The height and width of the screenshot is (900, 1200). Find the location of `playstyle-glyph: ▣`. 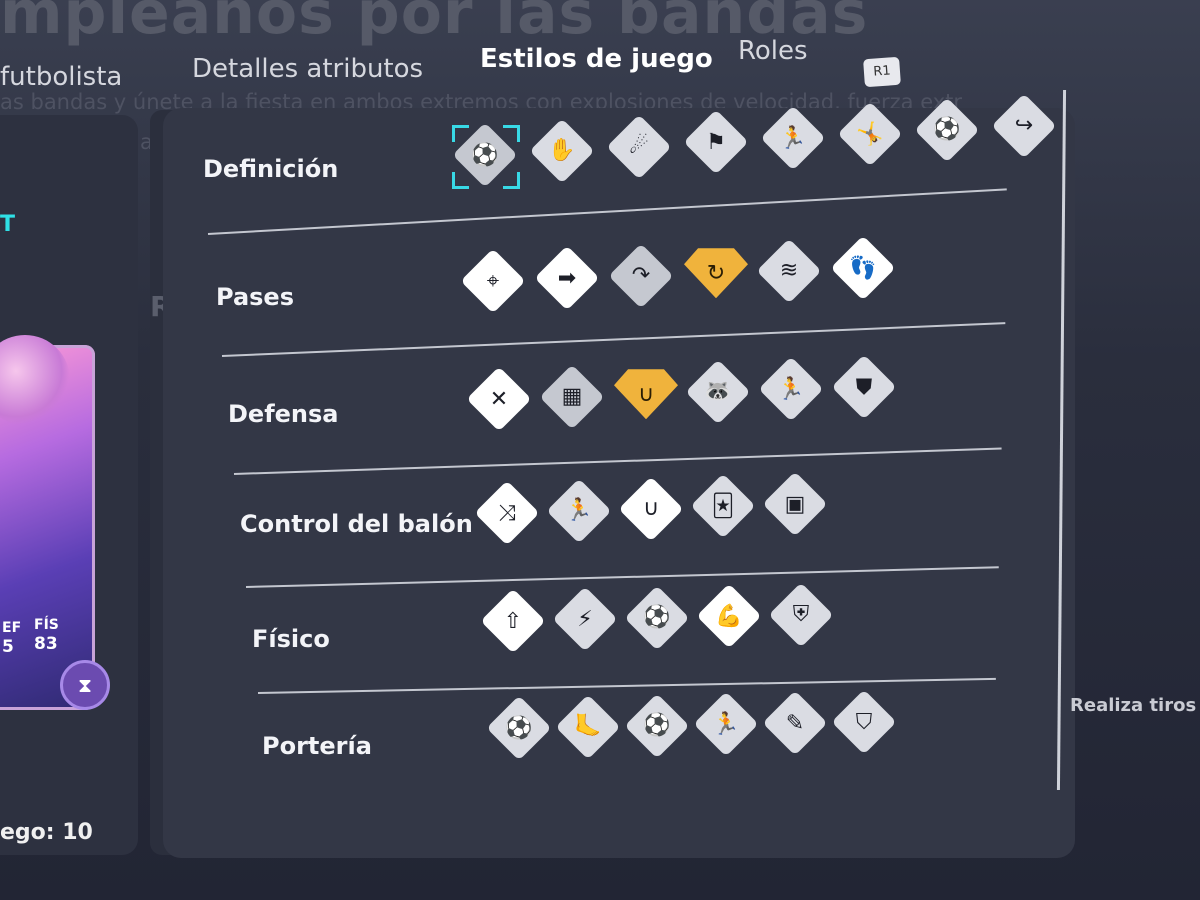

playstyle-glyph: ▣ is located at coordinates (795, 504).